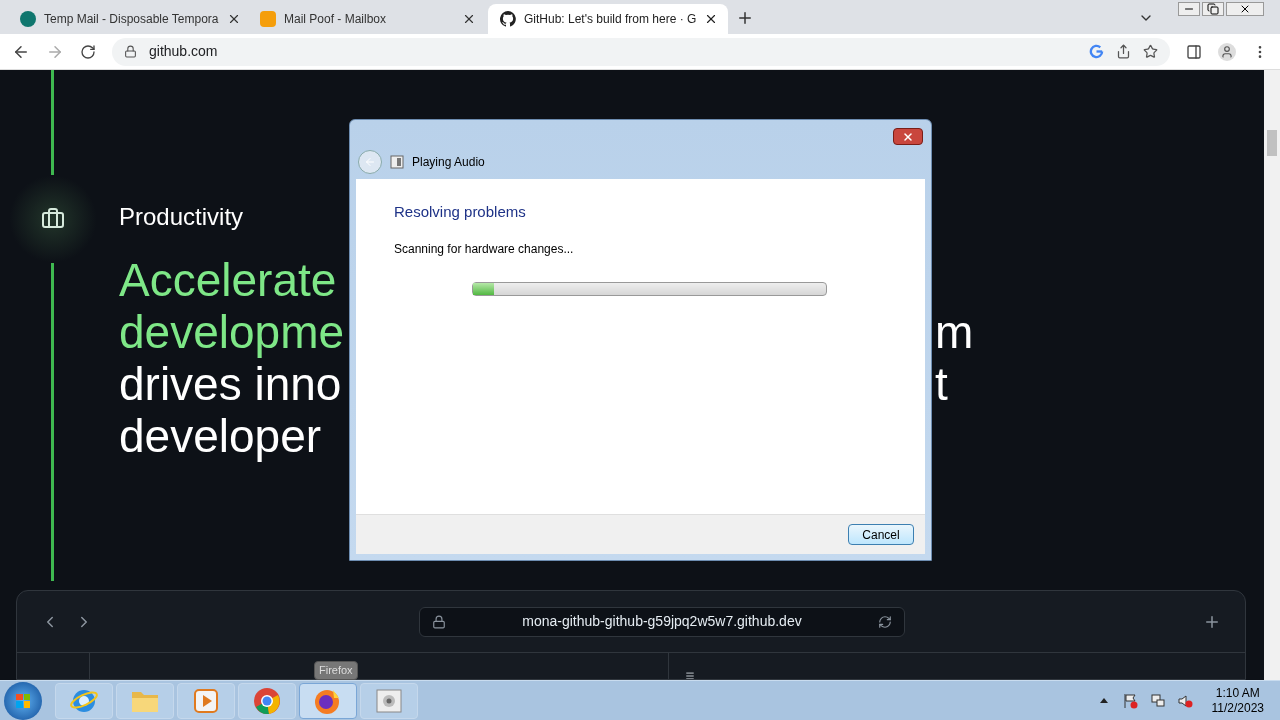  What do you see at coordinates (662, 621) in the screenshot?
I see `url-field: mona-github-github-g59jpq2w5w7.github.dev` at bounding box center [662, 621].